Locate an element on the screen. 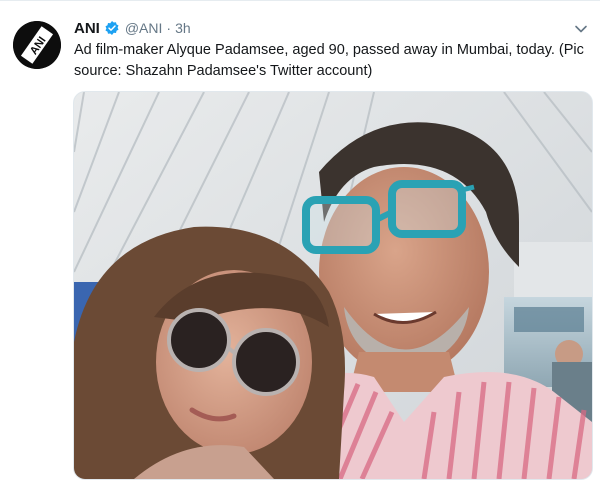  tweet-header: ANI @ANI · 3h is located at coordinates (132, 28).